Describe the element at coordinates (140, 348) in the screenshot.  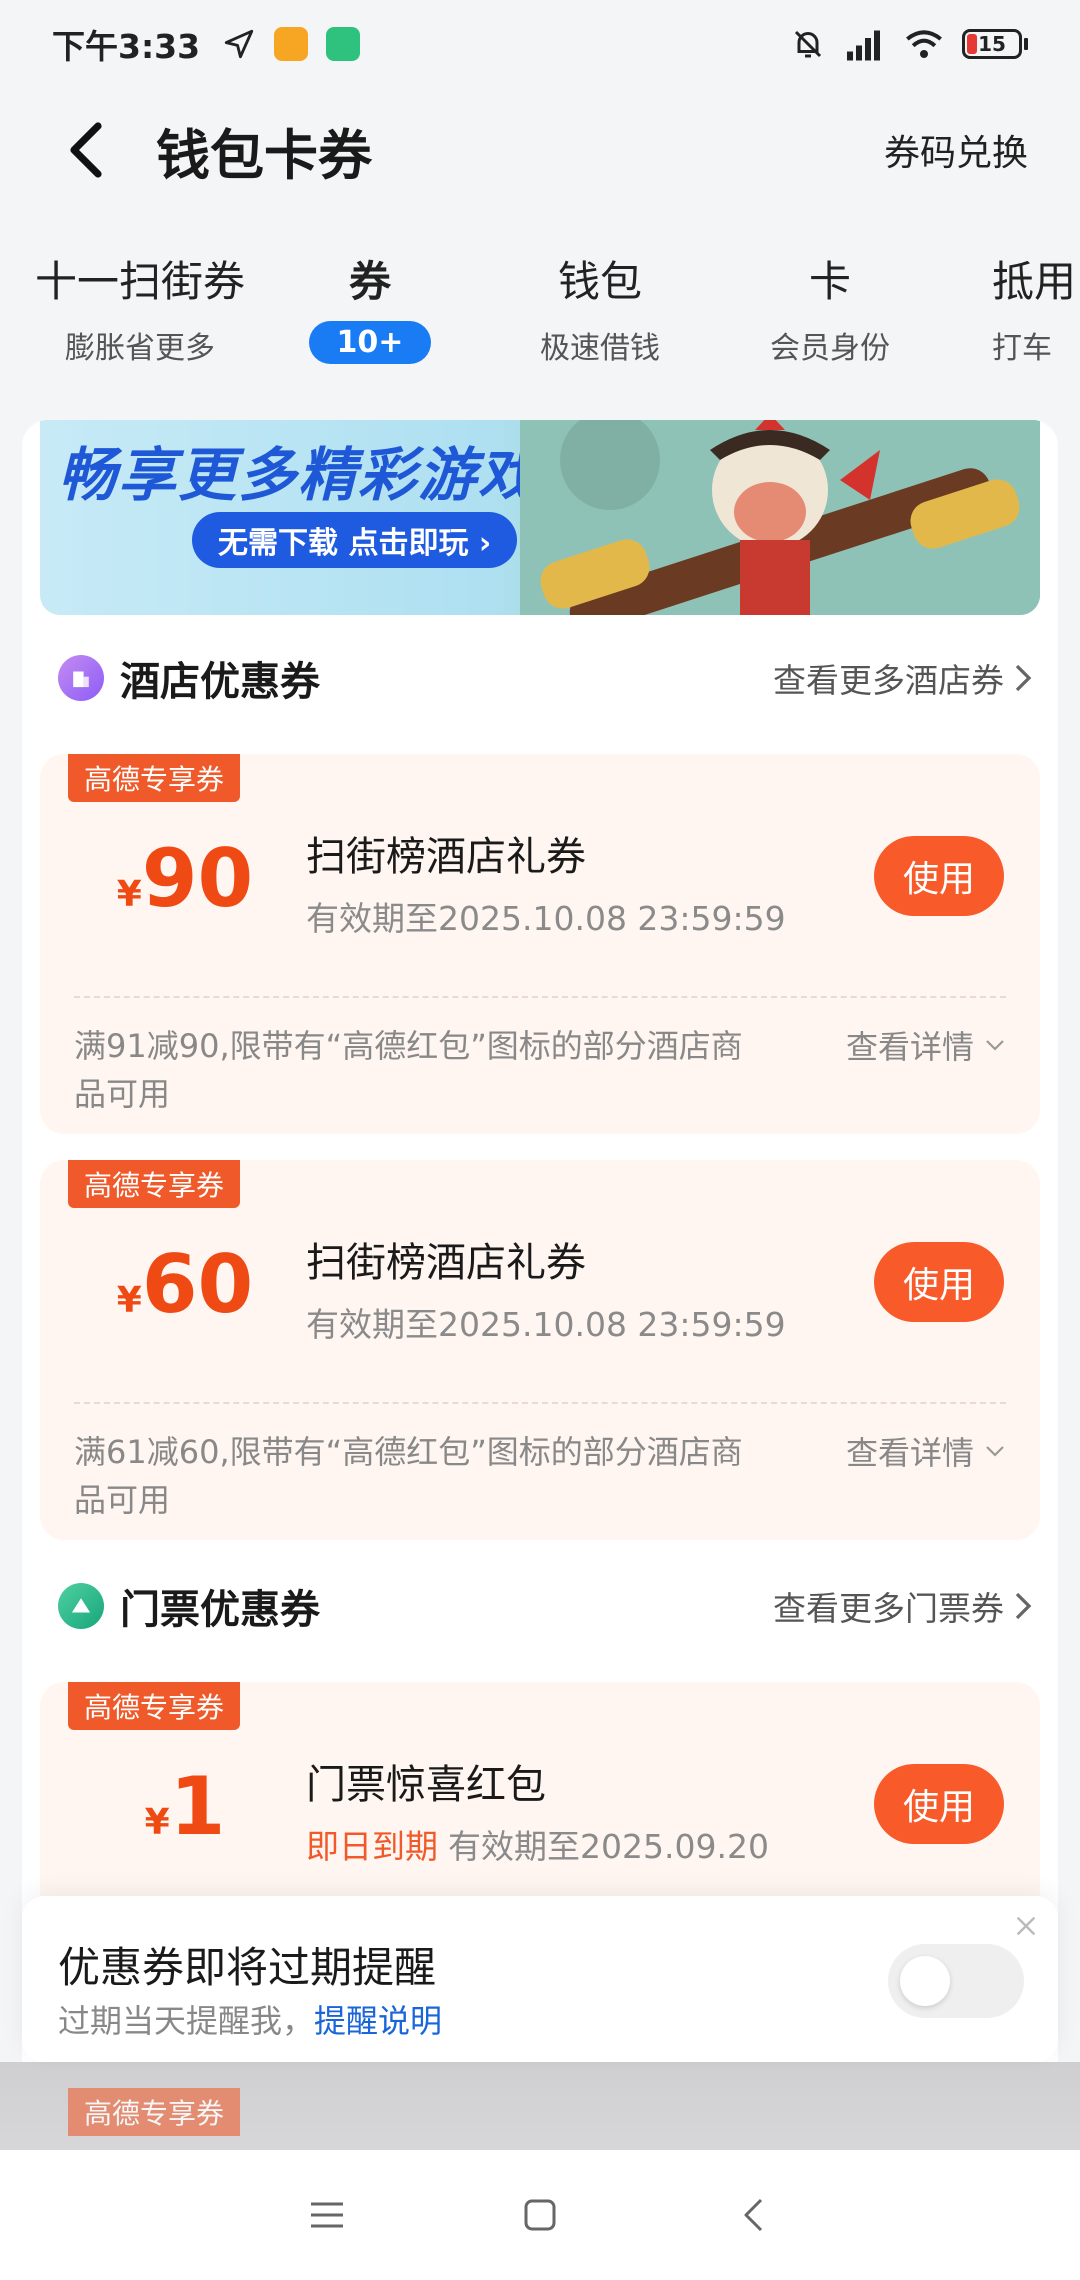
I see `tab-sub: 膨胀省更多` at that location.